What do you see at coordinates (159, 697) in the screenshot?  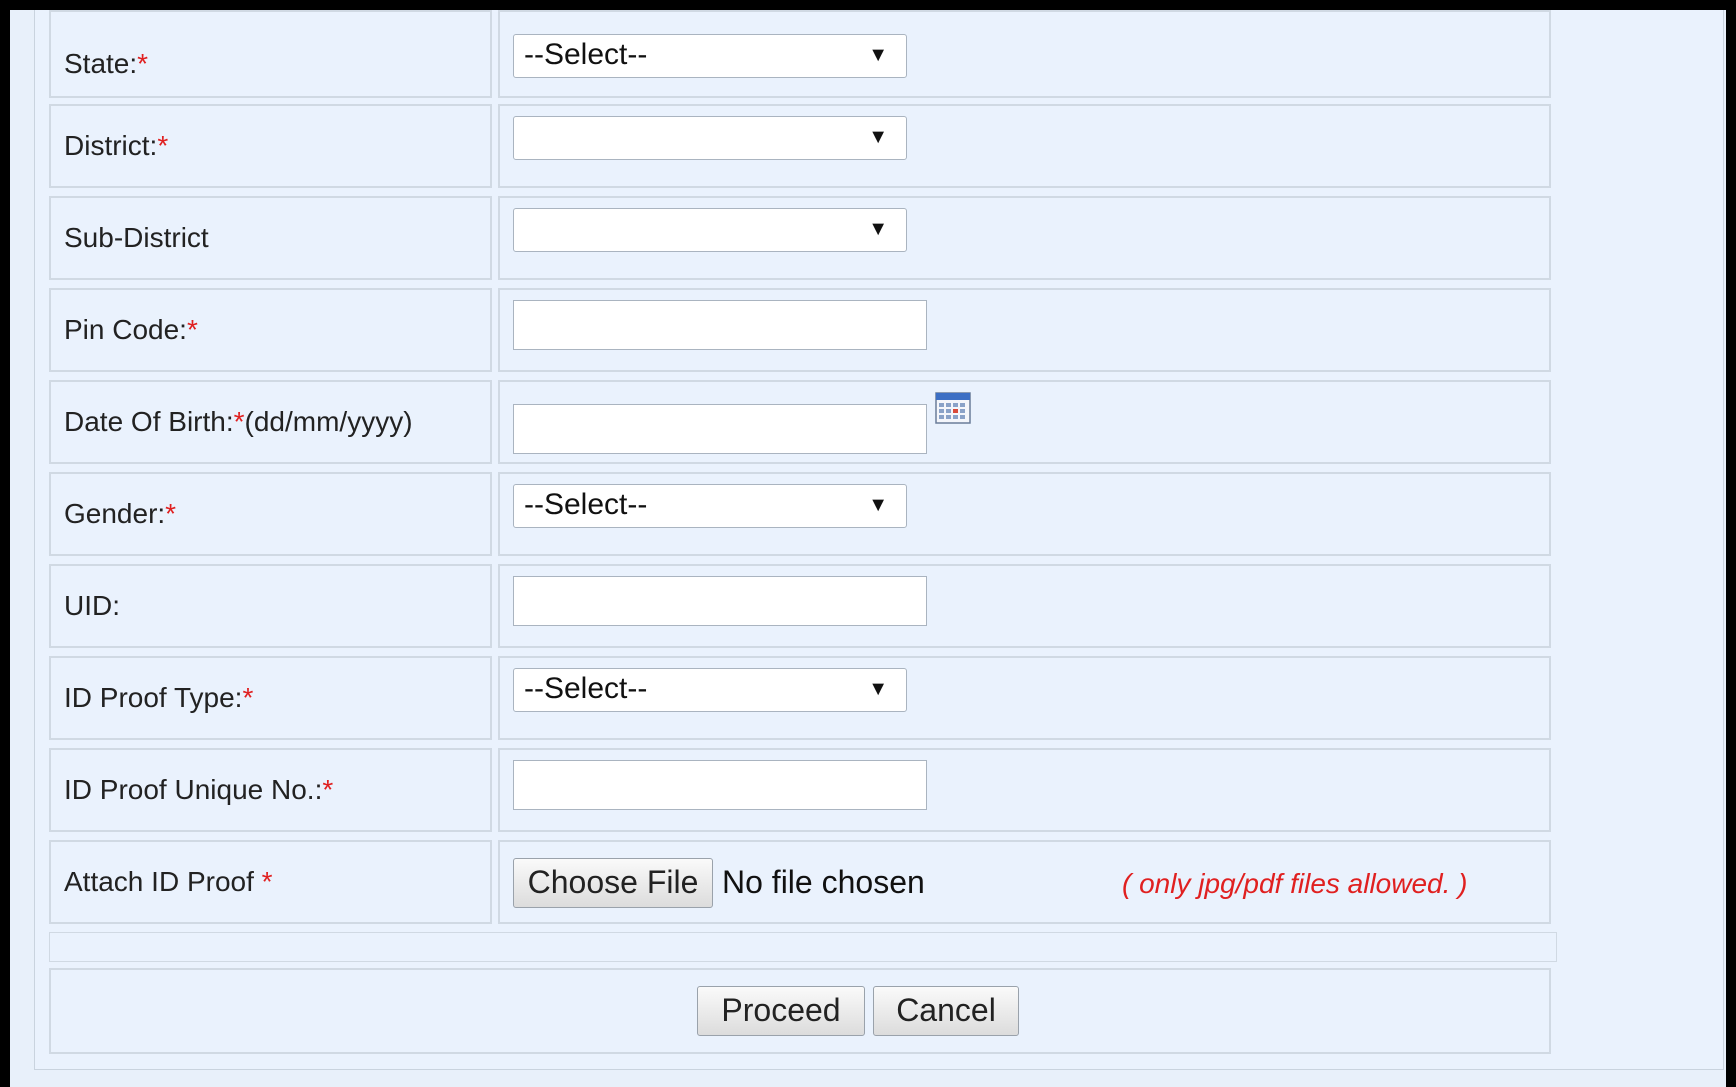 I see `id-proof-type-label: ID Proof Type:*` at bounding box center [159, 697].